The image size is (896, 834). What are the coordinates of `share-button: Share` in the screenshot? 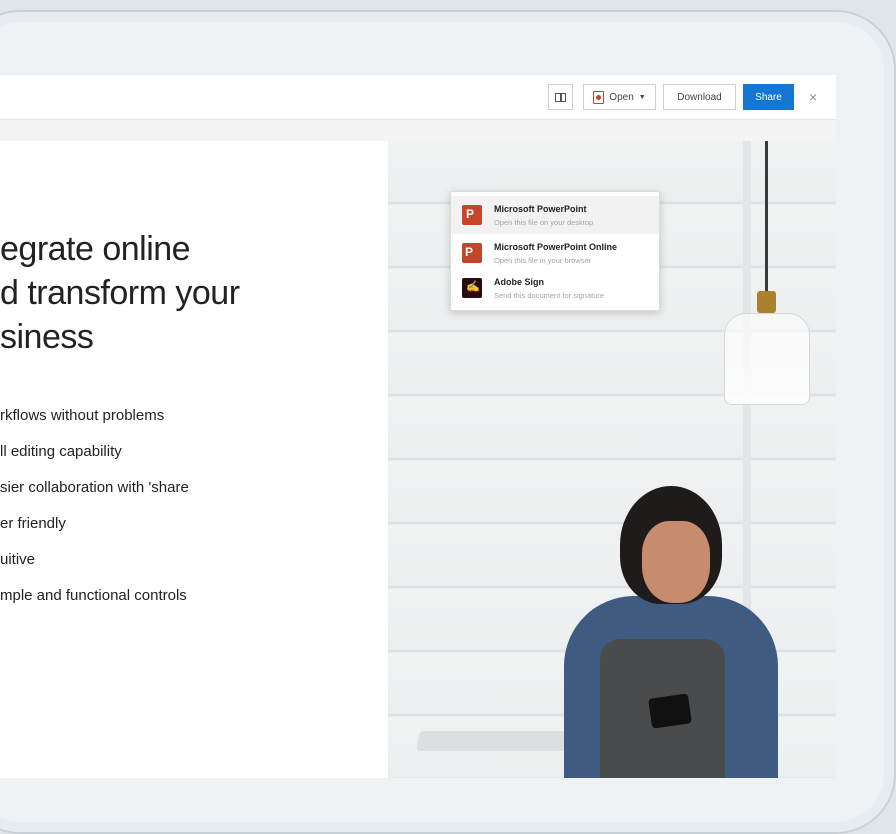 It's located at (768, 97).